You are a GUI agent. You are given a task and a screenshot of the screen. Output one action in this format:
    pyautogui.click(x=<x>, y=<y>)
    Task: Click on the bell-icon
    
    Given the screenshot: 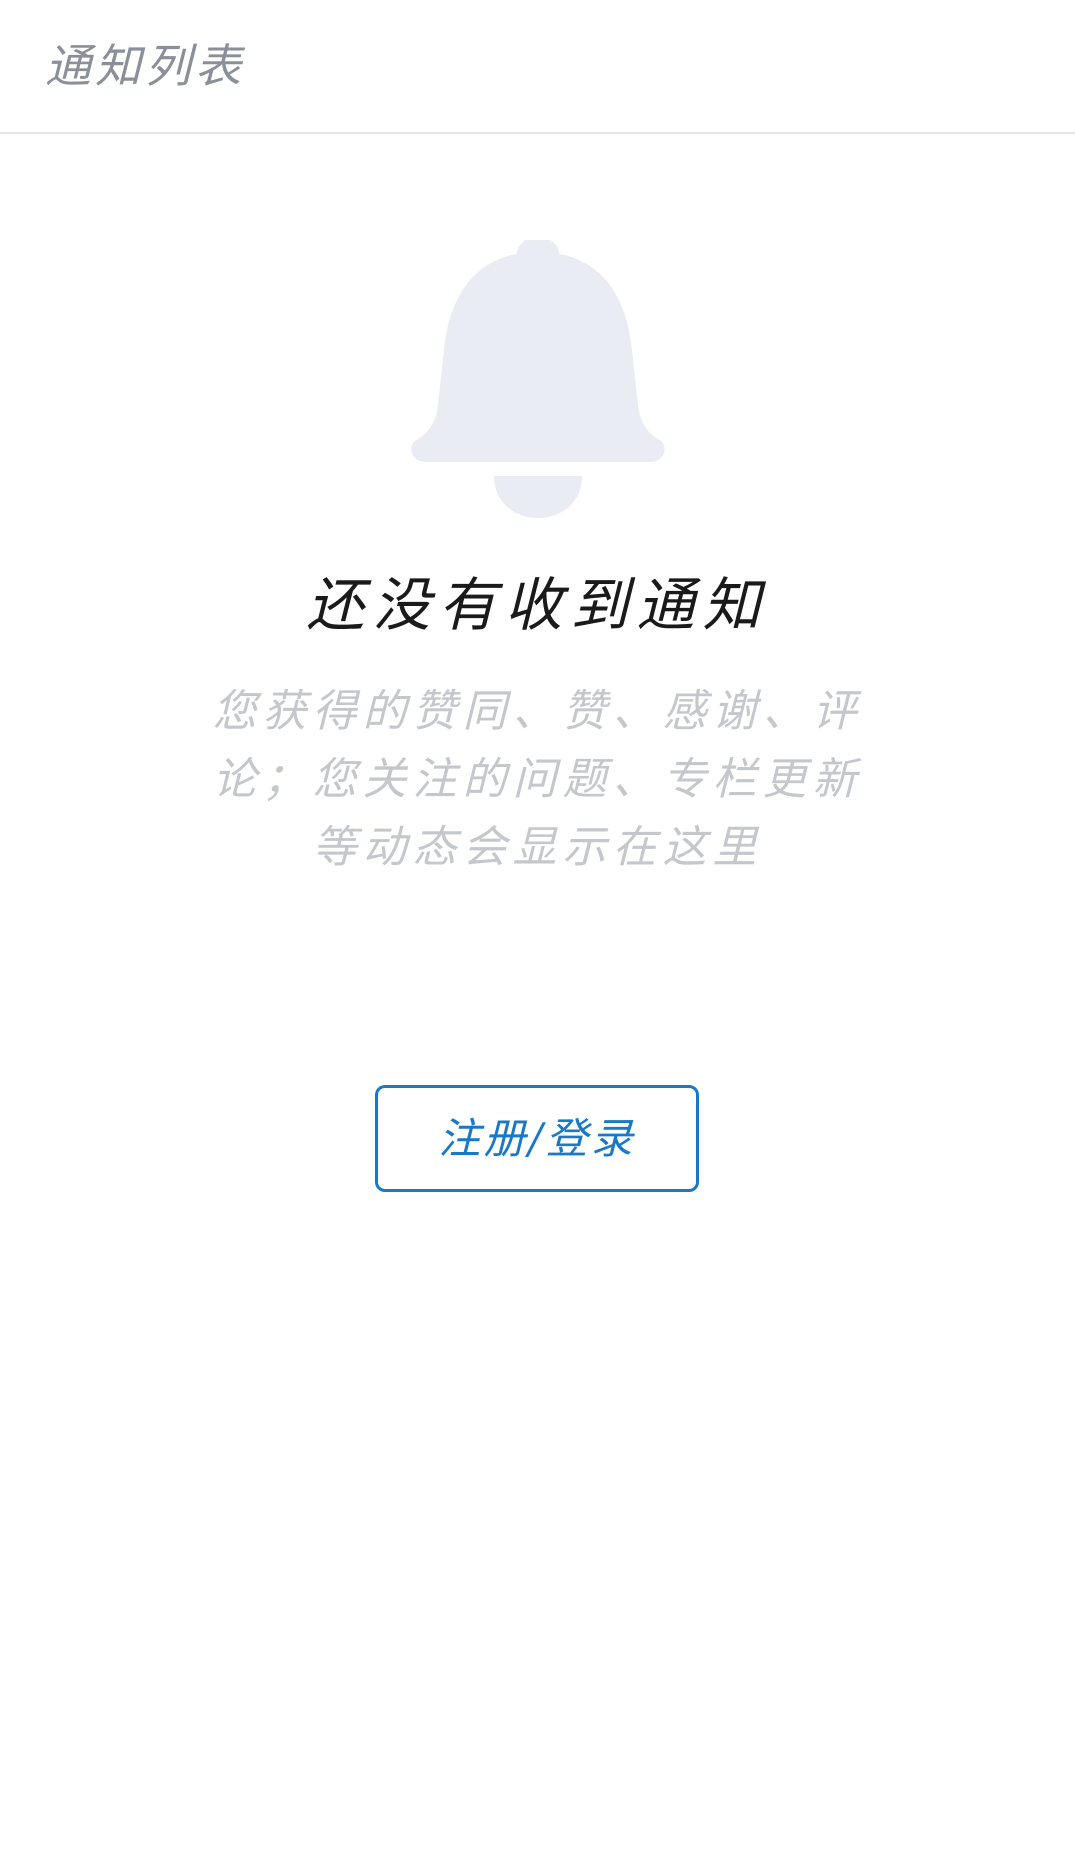 What is the action you would take?
    pyautogui.click(x=538, y=379)
    